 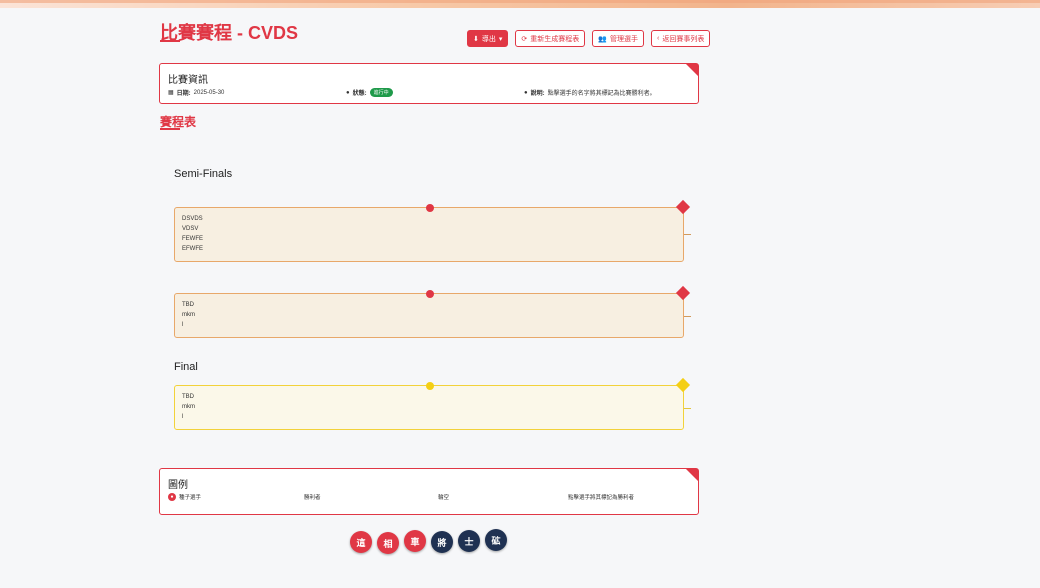 What do you see at coordinates (172, 497) in the screenshot?
I see `seed-badge-icon: ●` at bounding box center [172, 497].